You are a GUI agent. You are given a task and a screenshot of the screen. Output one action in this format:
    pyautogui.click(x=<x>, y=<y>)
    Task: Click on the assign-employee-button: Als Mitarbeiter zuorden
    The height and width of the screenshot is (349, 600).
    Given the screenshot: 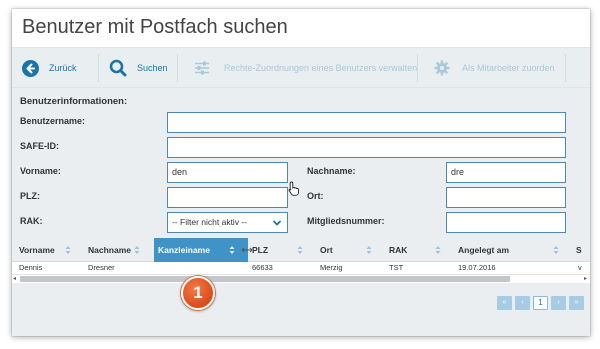 What is the action you would take?
    pyautogui.click(x=494, y=68)
    